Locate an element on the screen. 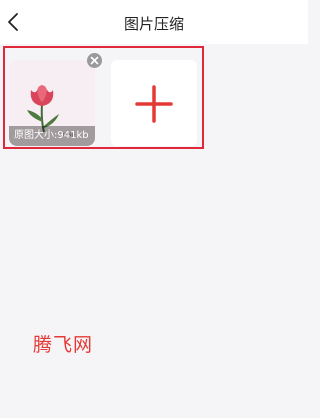 The image size is (320, 418). original-size-label: 原图大小:941kb is located at coordinates (52, 136).